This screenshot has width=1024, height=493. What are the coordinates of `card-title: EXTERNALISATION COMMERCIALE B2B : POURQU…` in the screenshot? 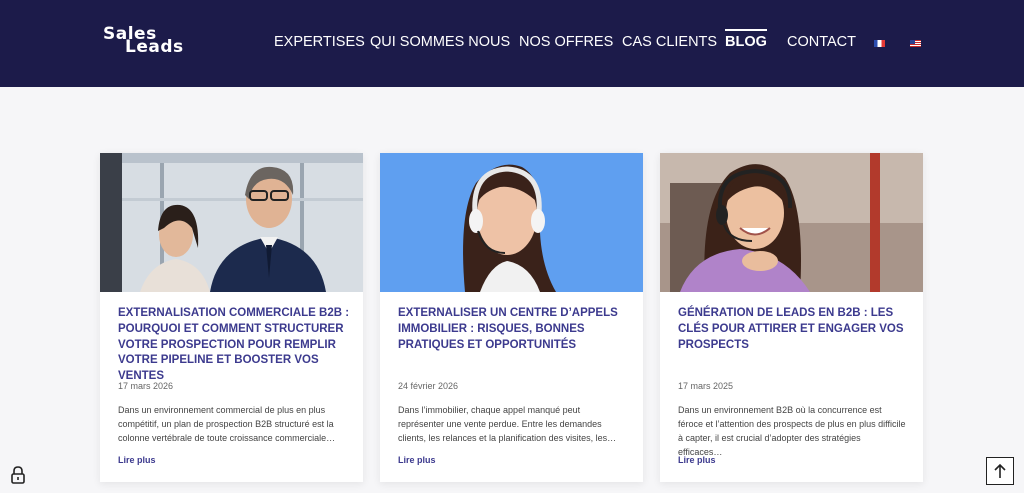 It's located at (234, 345).